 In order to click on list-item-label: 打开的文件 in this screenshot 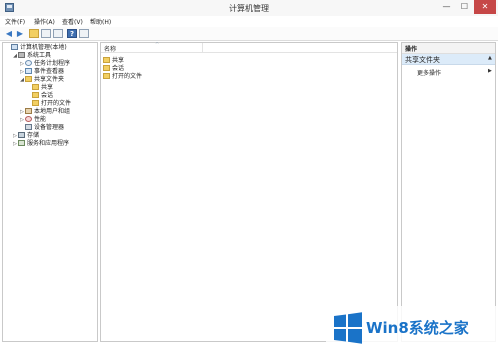, I will do `click(127, 76)`.